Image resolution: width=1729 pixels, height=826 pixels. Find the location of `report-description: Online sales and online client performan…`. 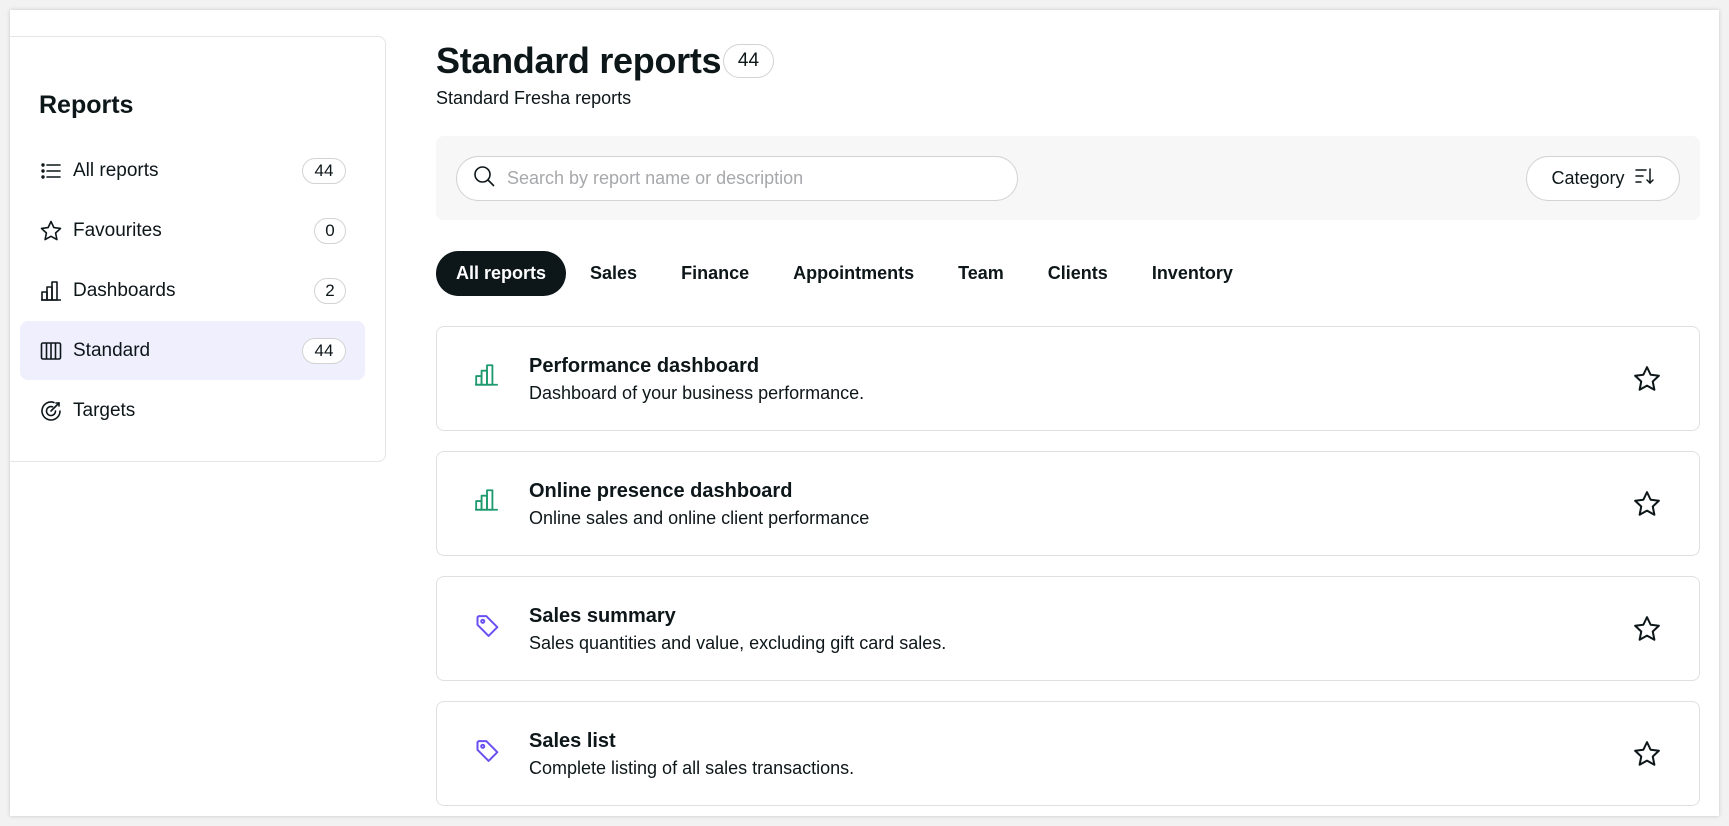

report-description: Online sales and online client performan… is located at coordinates (699, 518).